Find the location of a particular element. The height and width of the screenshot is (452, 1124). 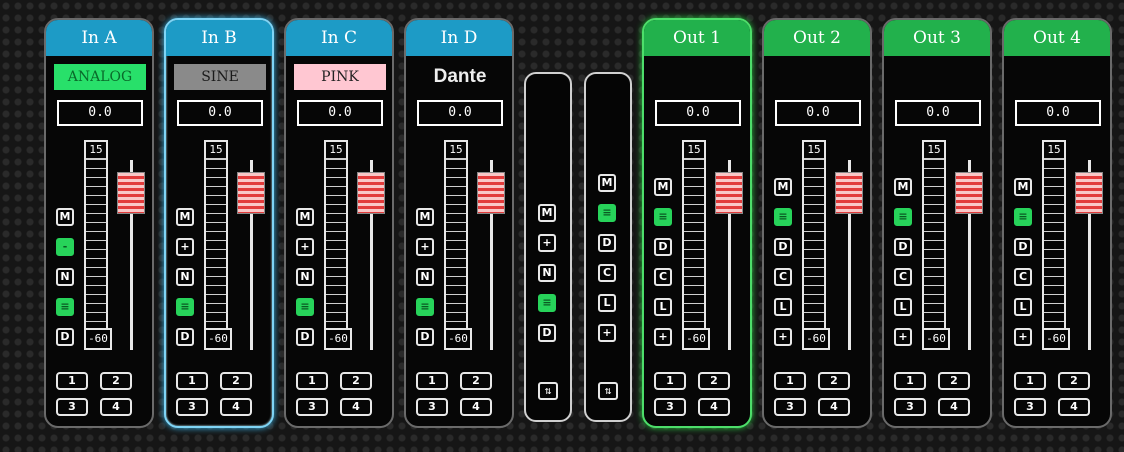

channel-header: Out 2 is located at coordinates (817, 38).